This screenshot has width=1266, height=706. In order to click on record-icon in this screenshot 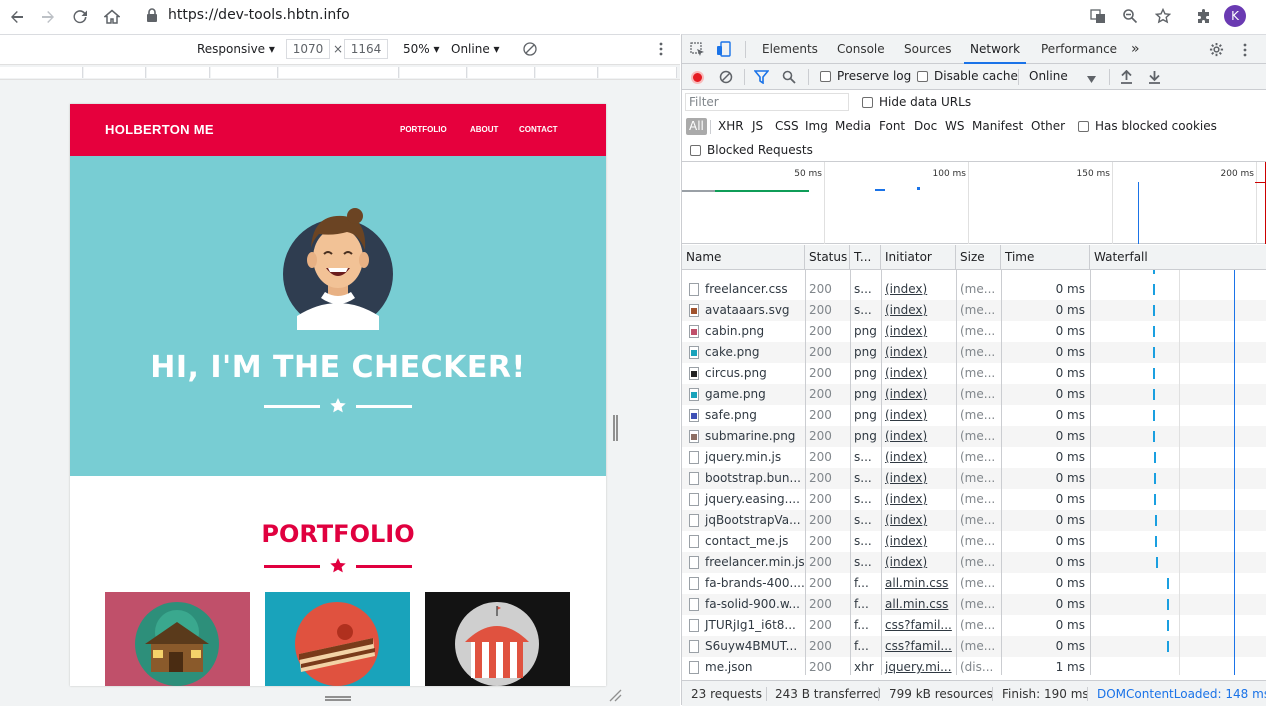, I will do `click(697, 77)`.